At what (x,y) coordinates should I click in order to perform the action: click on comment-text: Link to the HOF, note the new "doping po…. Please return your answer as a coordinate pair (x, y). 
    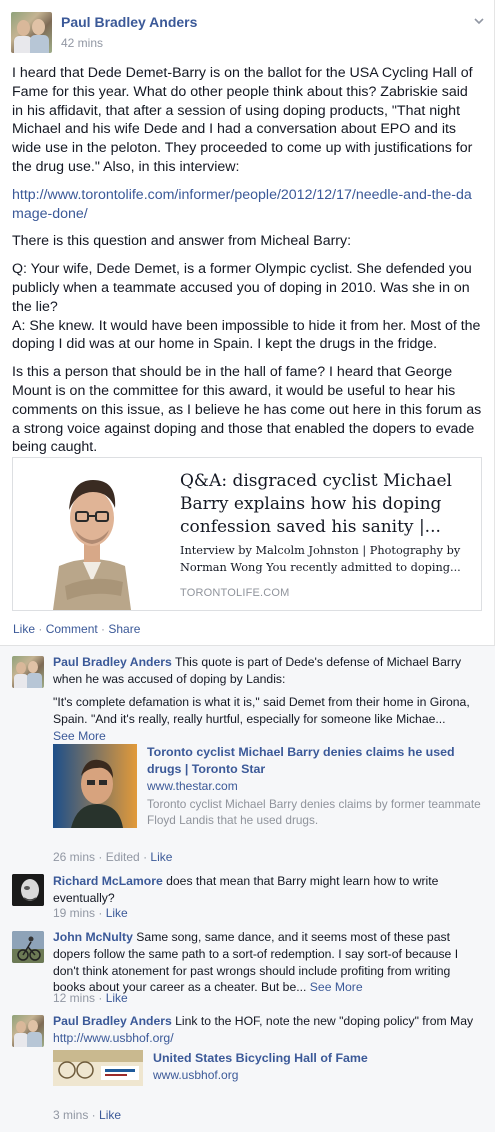
    Looking at the image, I should click on (324, 1021).